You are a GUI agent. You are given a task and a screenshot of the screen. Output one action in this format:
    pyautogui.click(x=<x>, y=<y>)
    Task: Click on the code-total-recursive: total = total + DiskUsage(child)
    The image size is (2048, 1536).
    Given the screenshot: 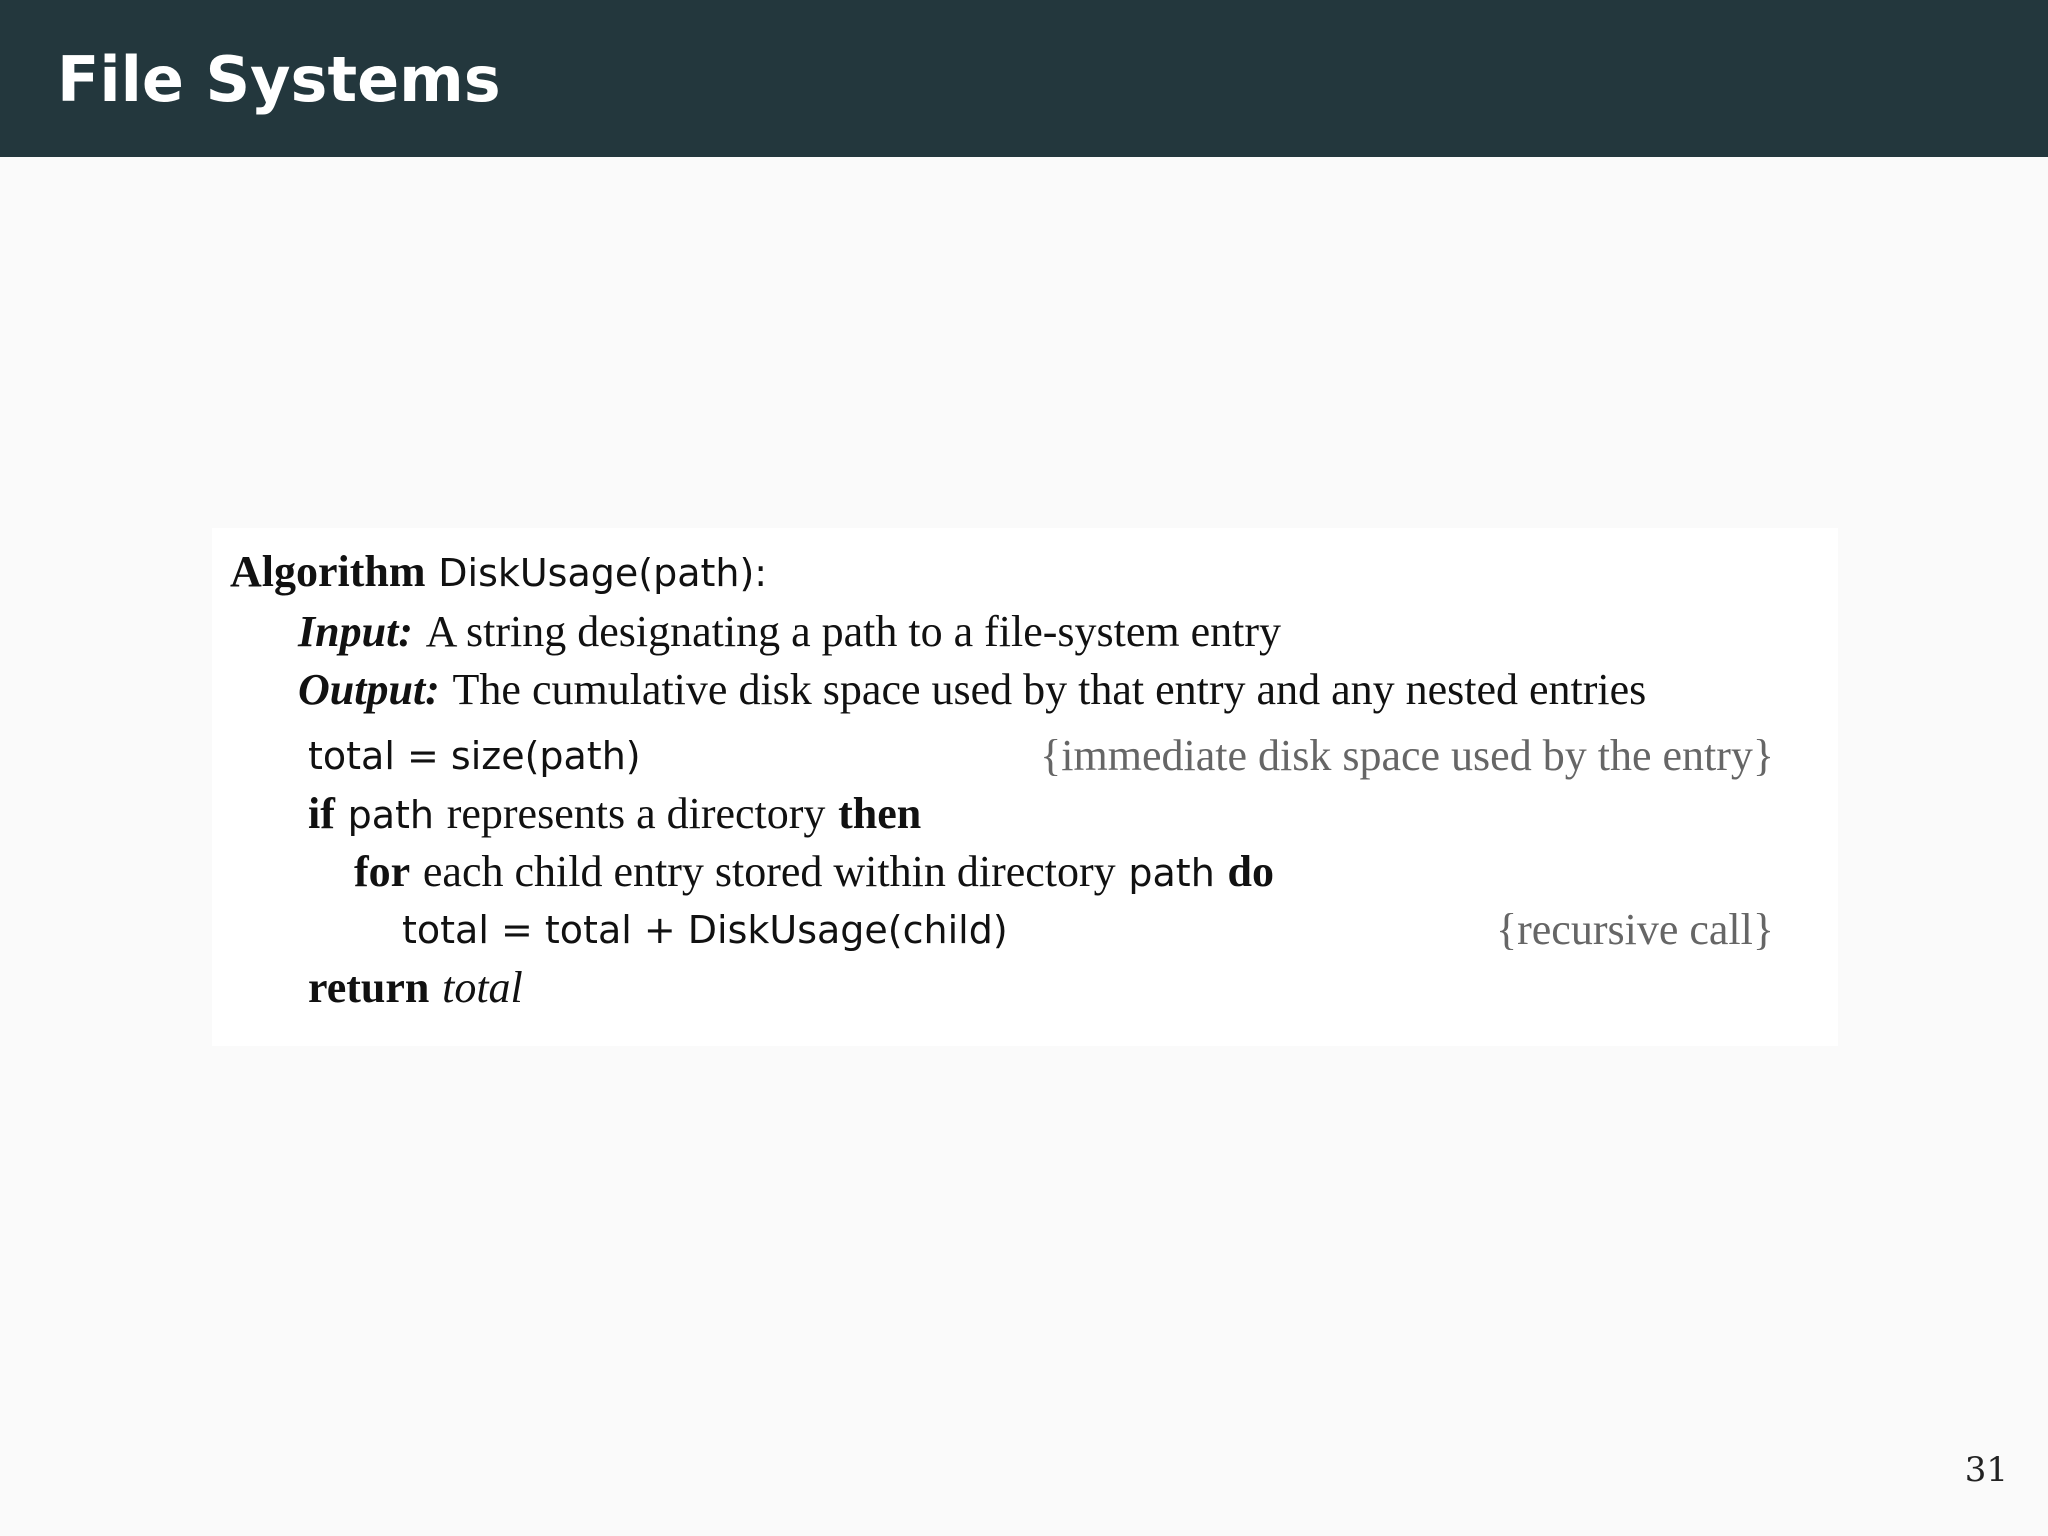 What is the action you would take?
    pyautogui.click(x=705, y=930)
    